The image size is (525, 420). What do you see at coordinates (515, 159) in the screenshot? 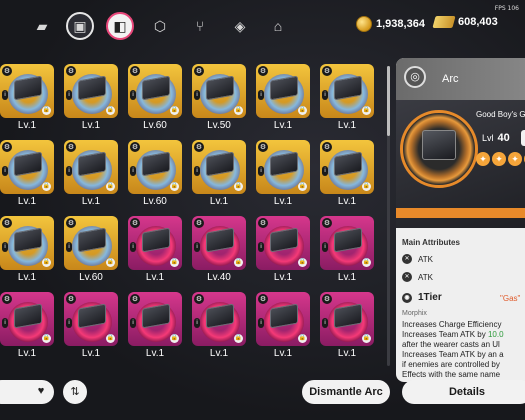
I see `star-icon: ✦` at bounding box center [515, 159].